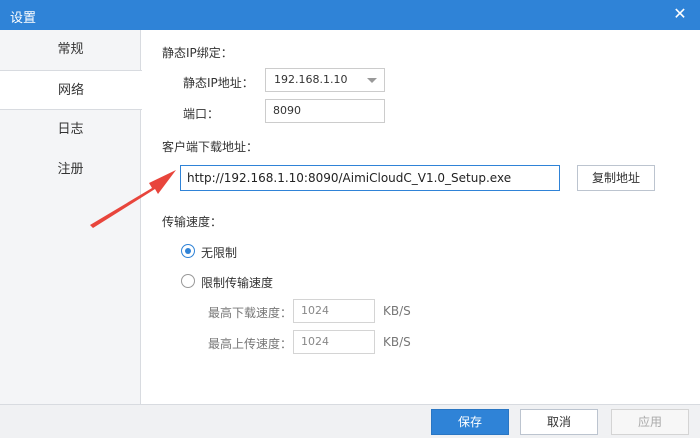 The image size is (700, 438). Describe the element at coordinates (397, 342) in the screenshot. I see `max-upload-speed-unit: KB/S` at that location.